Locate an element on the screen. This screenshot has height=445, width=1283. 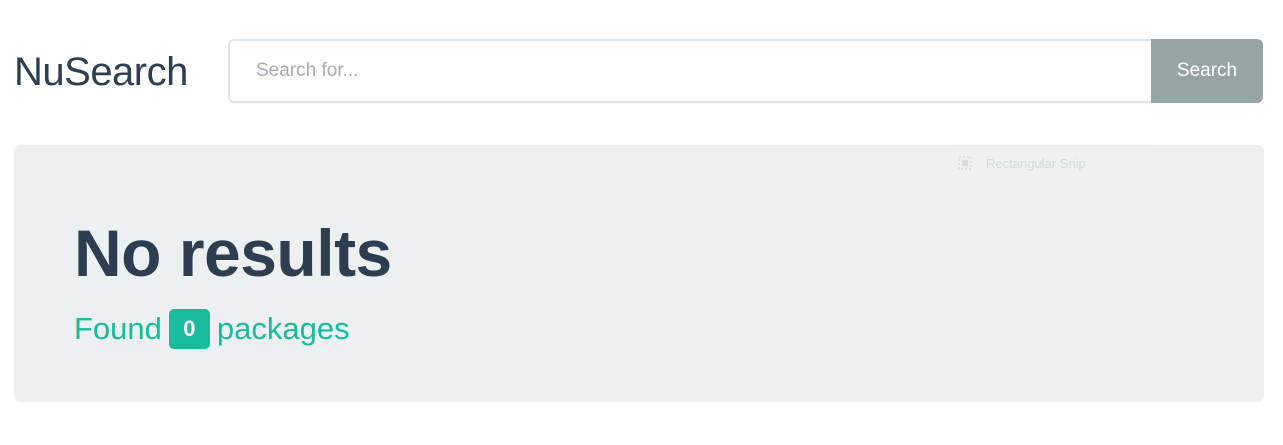
count-badge: 0 is located at coordinates (189, 329).